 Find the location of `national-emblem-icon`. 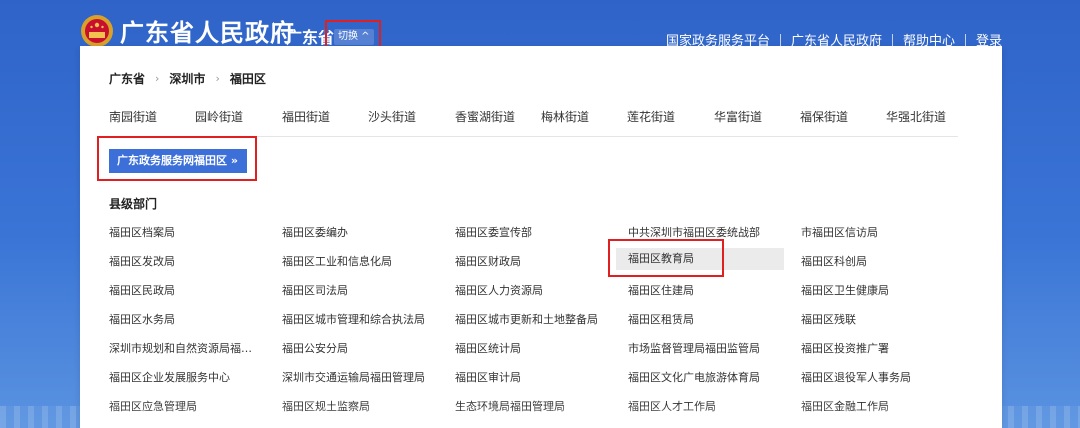

national-emblem-icon is located at coordinates (97, 31).